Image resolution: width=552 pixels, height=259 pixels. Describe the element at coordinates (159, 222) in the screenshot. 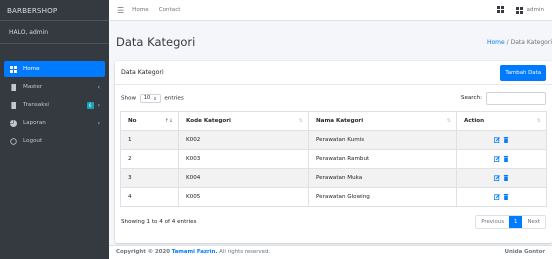

I see `table-info: Showing 1 to 4 of 4 entries` at that location.